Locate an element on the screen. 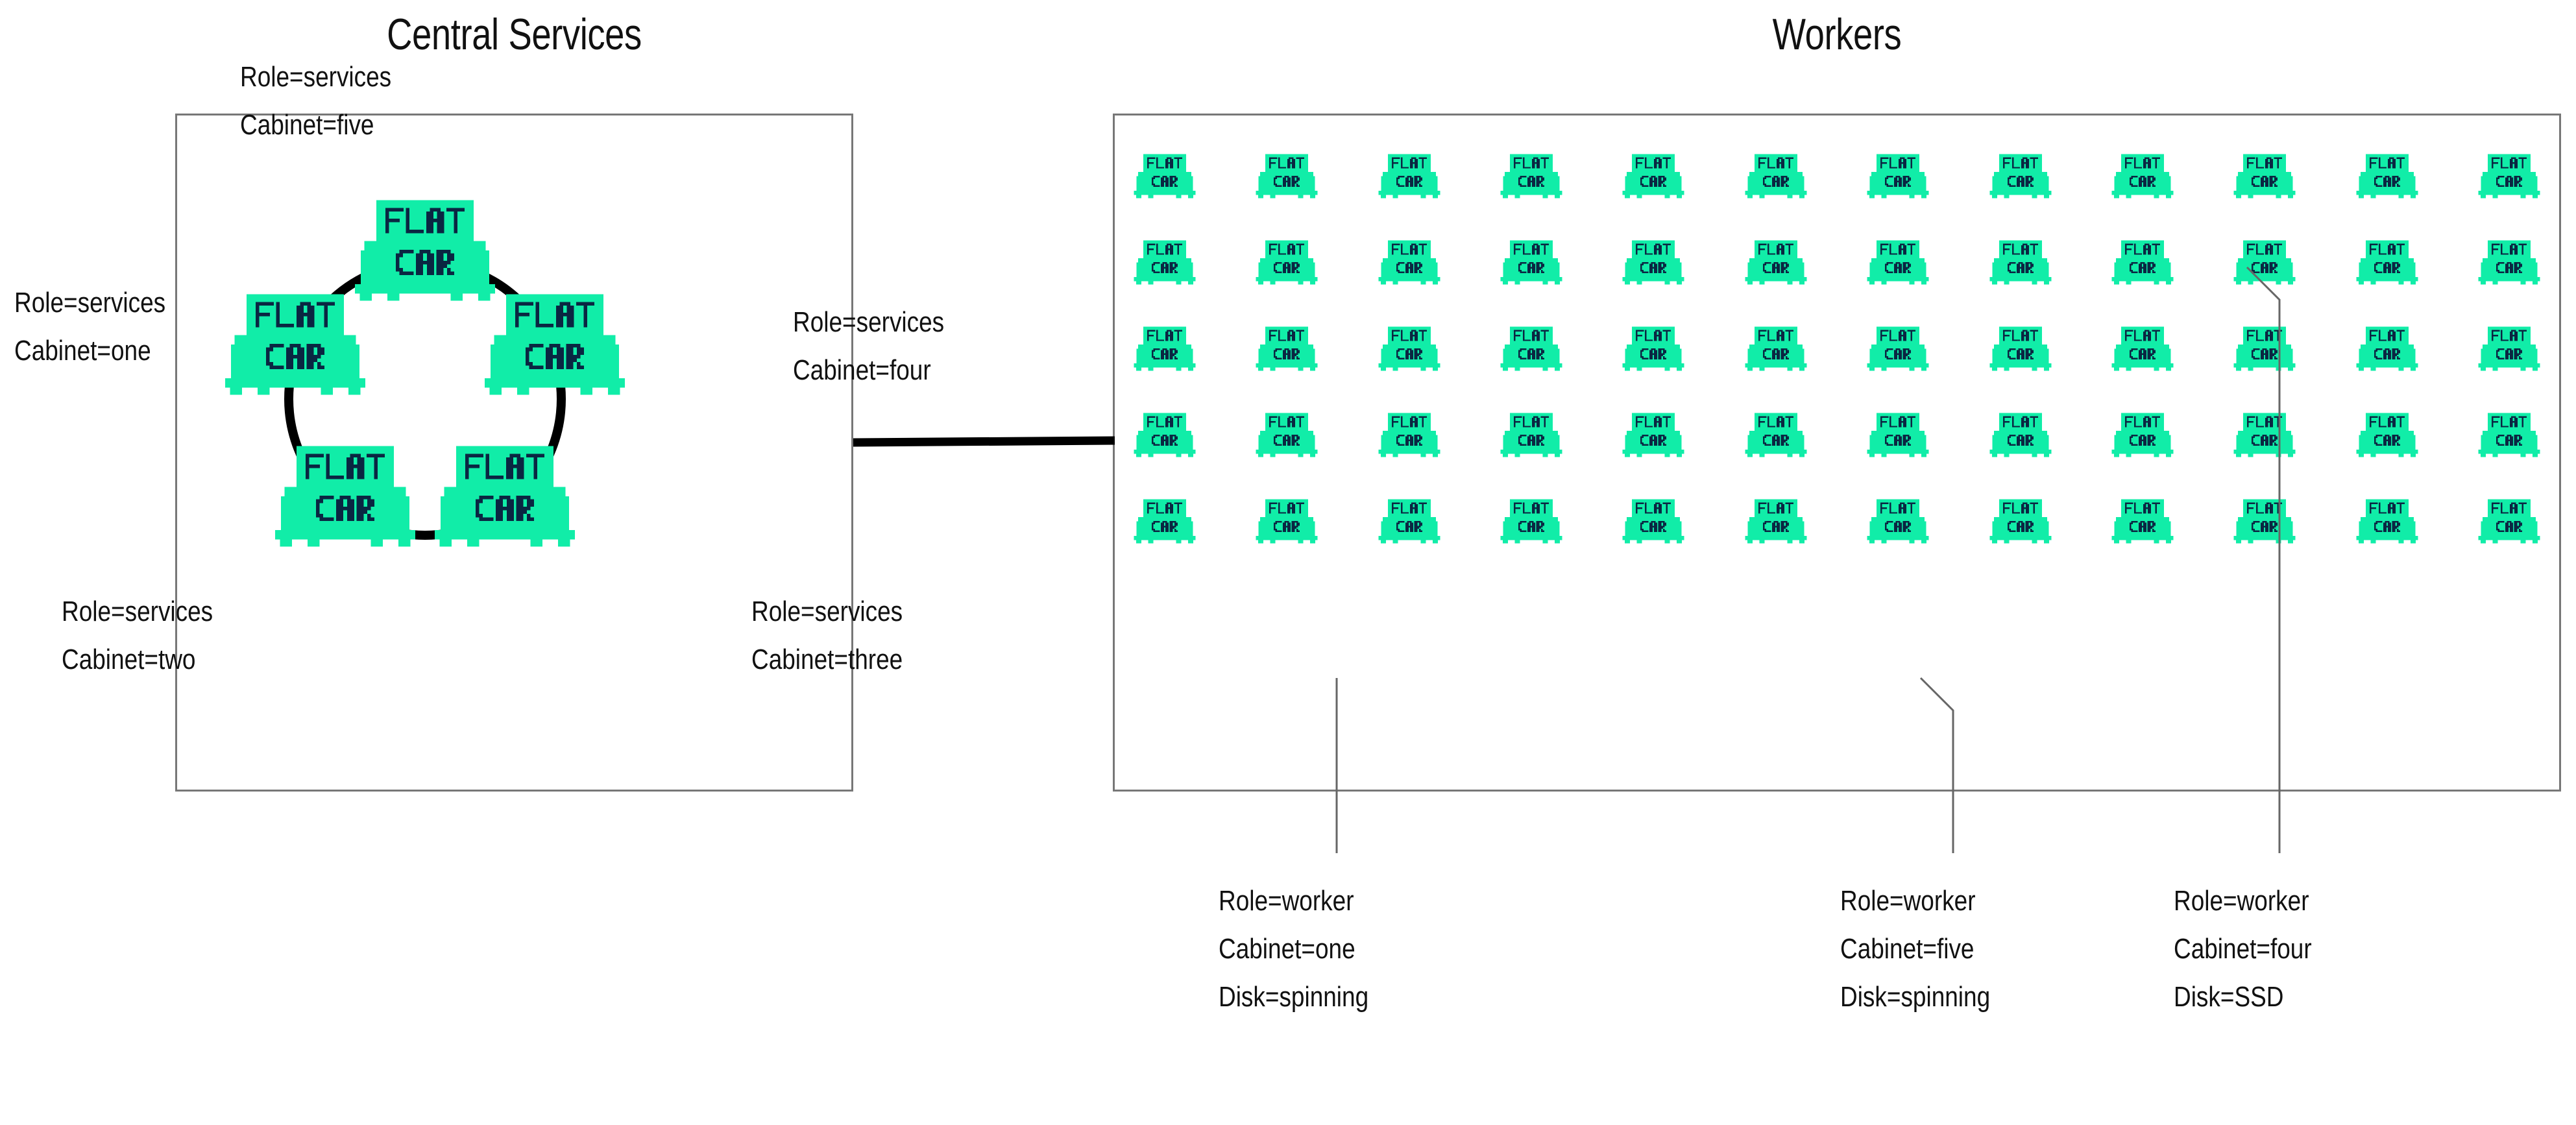  label-services-cabinet-two: Role=services Cabinet=two is located at coordinates (137, 635).